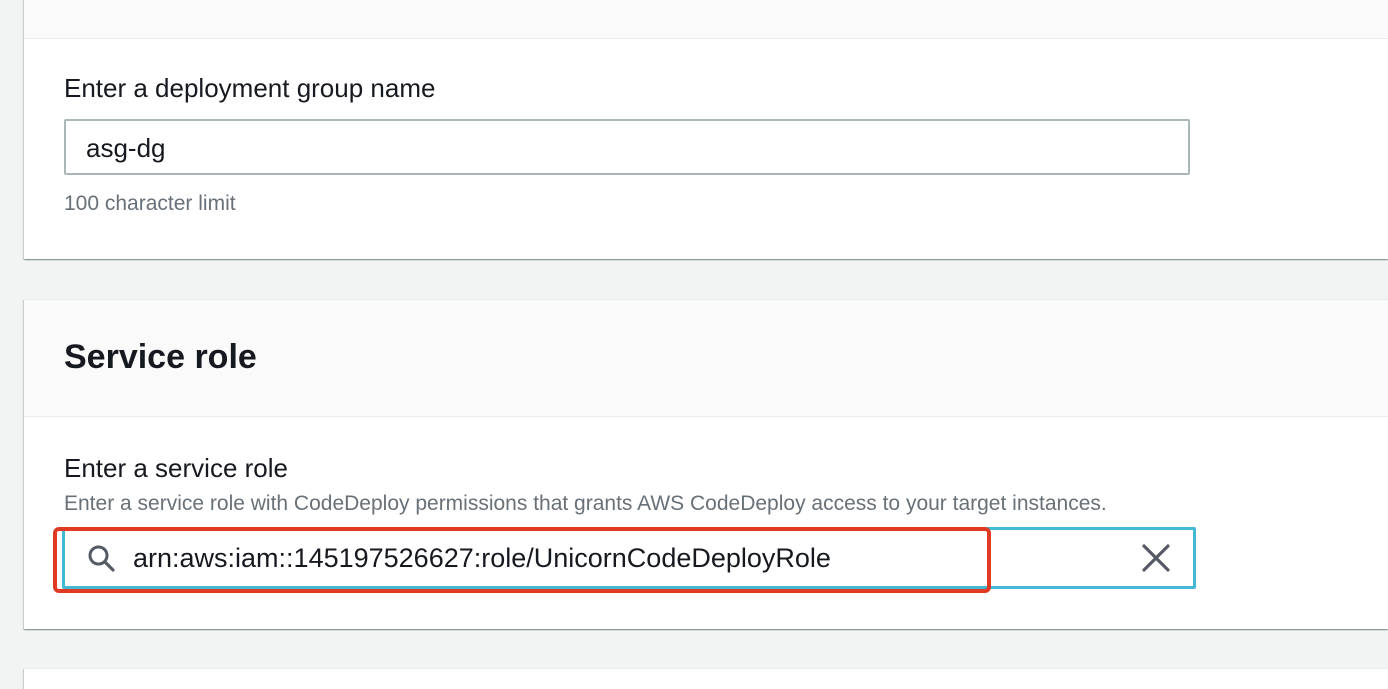 The image size is (1388, 689). Describe the element at coordinates (150, 203) in the screenshot. I see `character-limit-hint: 100 character limit` at that location.